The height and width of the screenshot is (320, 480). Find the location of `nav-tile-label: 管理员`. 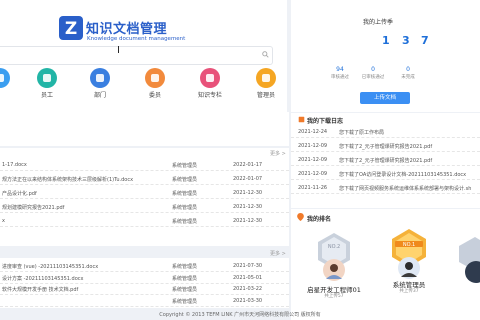

nav-tile-label: 管理员 is located at coordinates (265, 95).